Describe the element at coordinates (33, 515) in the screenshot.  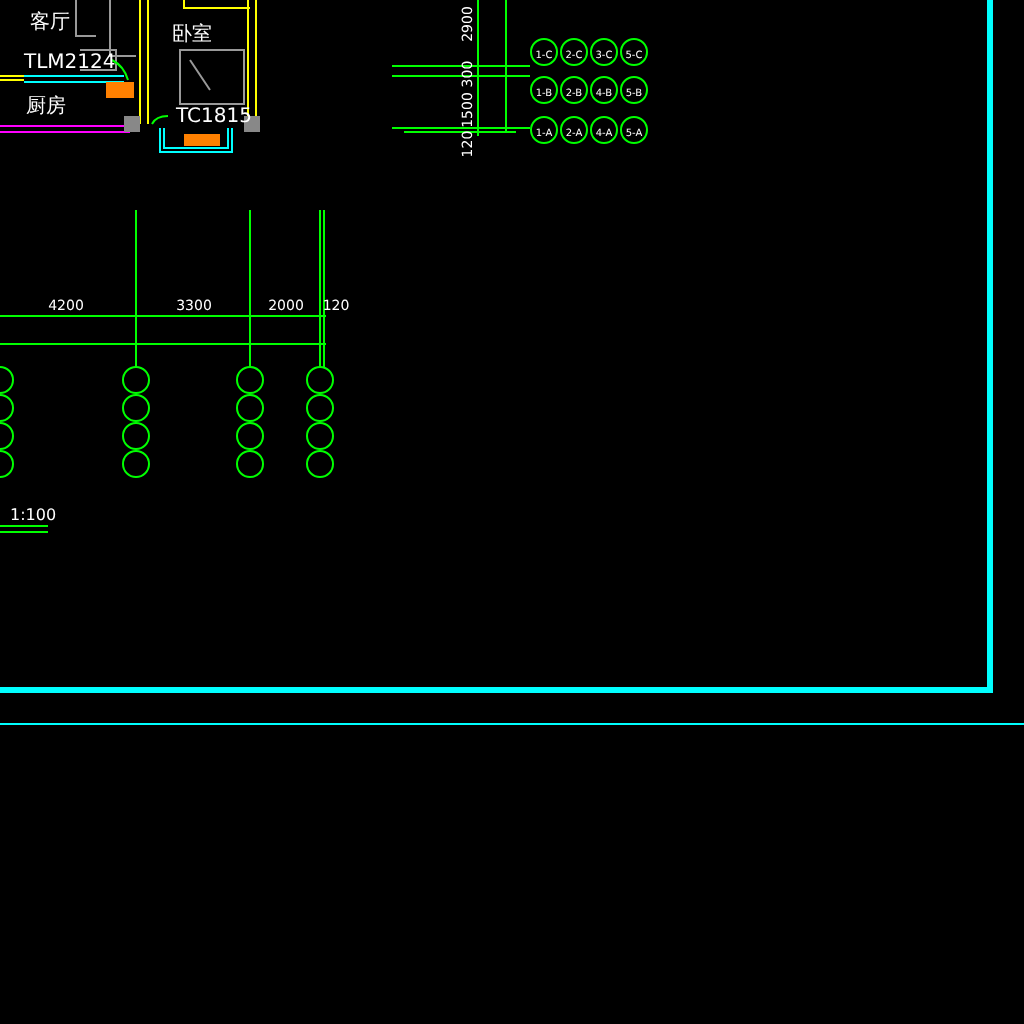
I see `scale-label: 1:100` at that location.